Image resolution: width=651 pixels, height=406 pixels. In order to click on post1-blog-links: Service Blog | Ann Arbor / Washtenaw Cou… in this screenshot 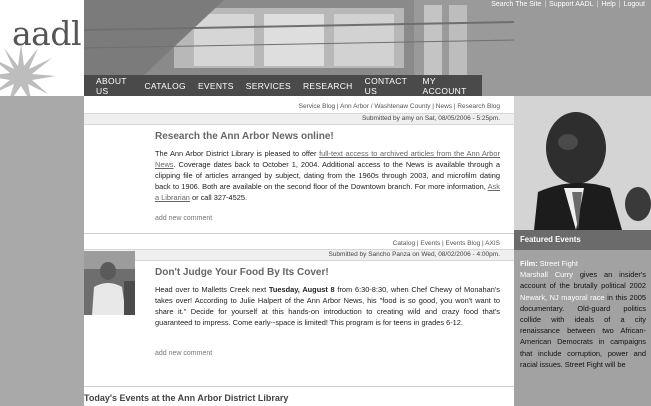, I will do `click(399, 106)`.